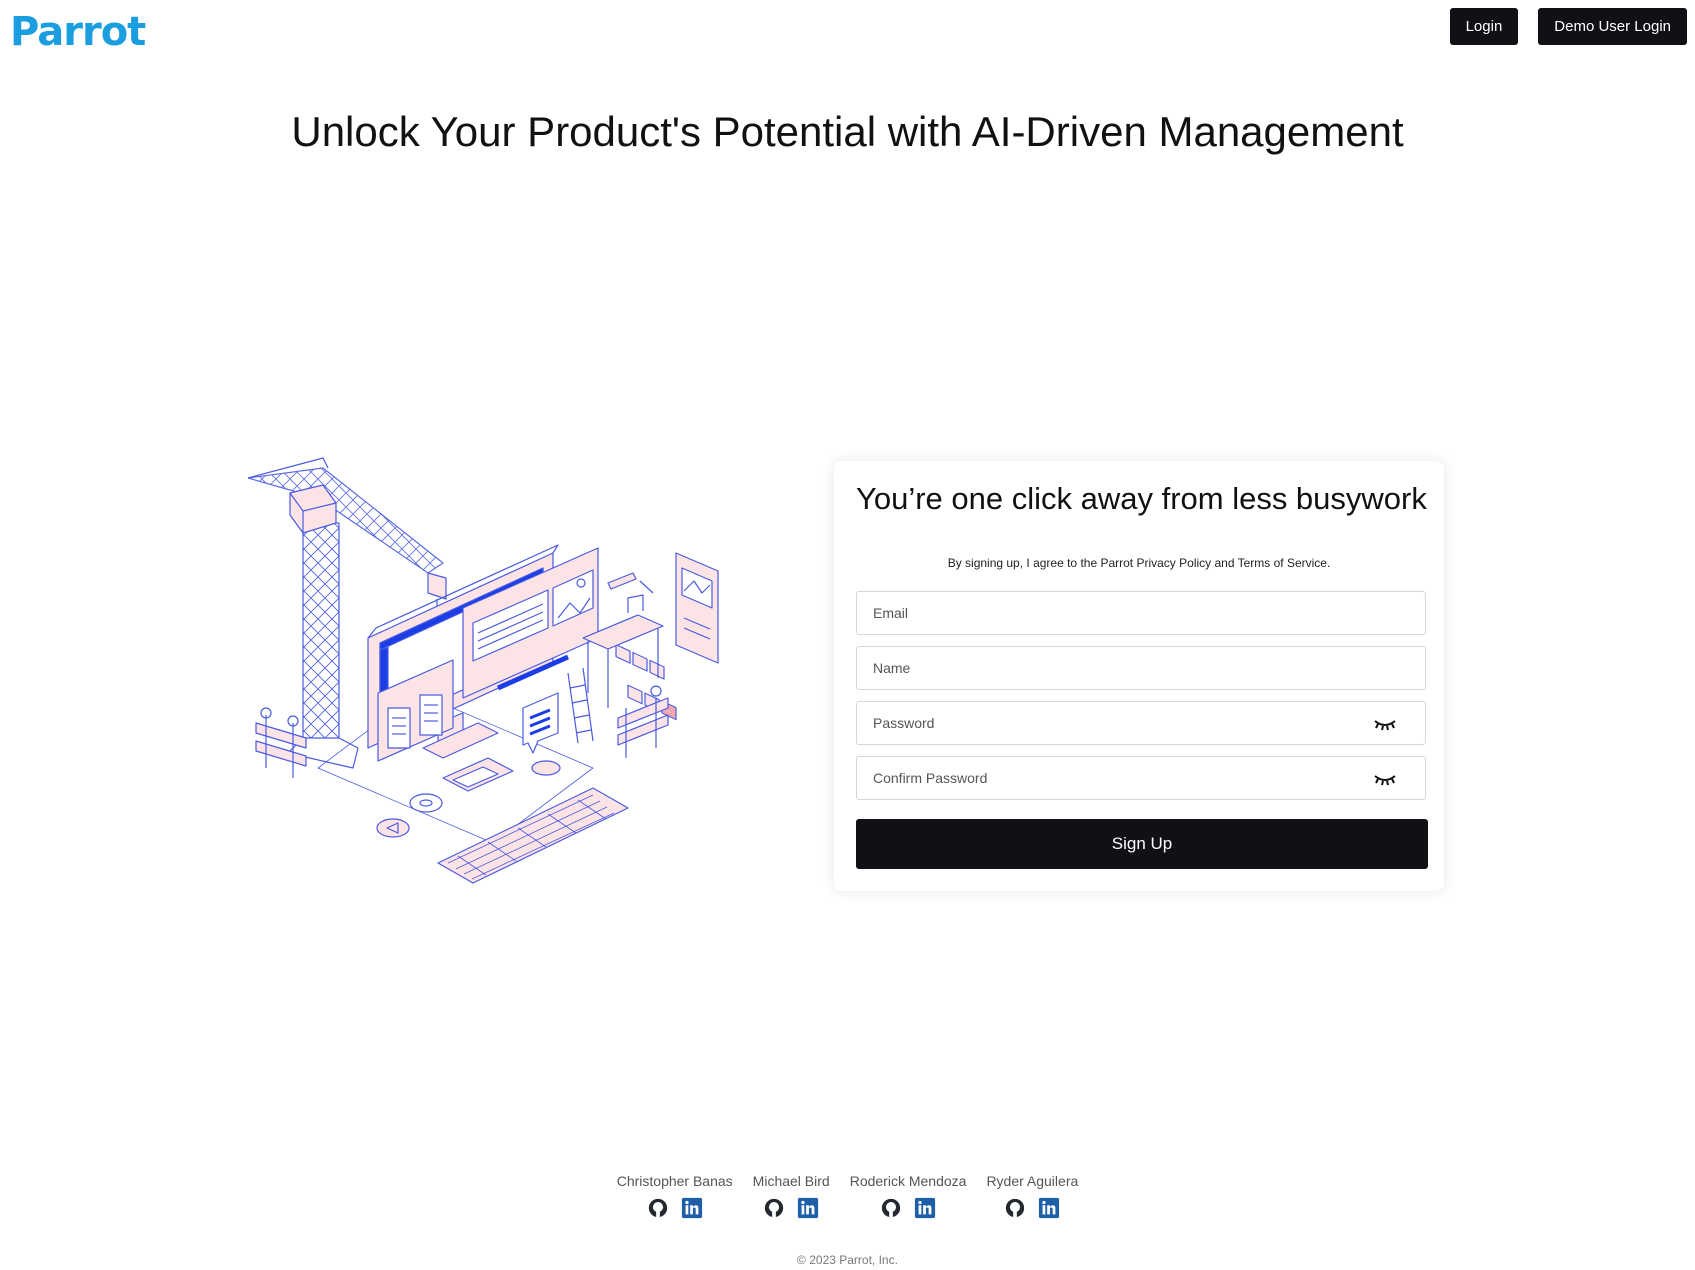 This screenshot has width=1695, height=1270. I want to click on confirm-password-field, so click(1141, 778).